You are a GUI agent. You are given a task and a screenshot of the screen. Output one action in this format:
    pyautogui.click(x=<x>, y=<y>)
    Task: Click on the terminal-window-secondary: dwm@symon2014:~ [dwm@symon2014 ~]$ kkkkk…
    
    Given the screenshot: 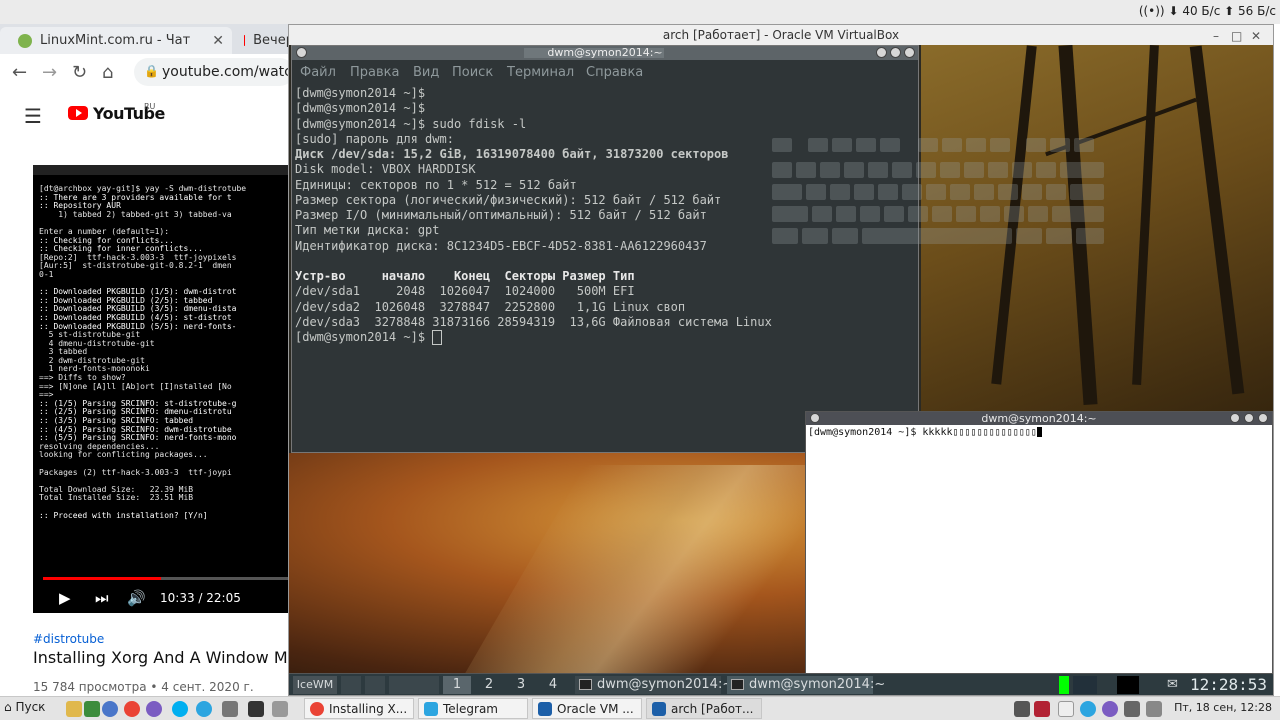 What is the action you would take?
    pyautogui.click(x=1039, y=552)
    